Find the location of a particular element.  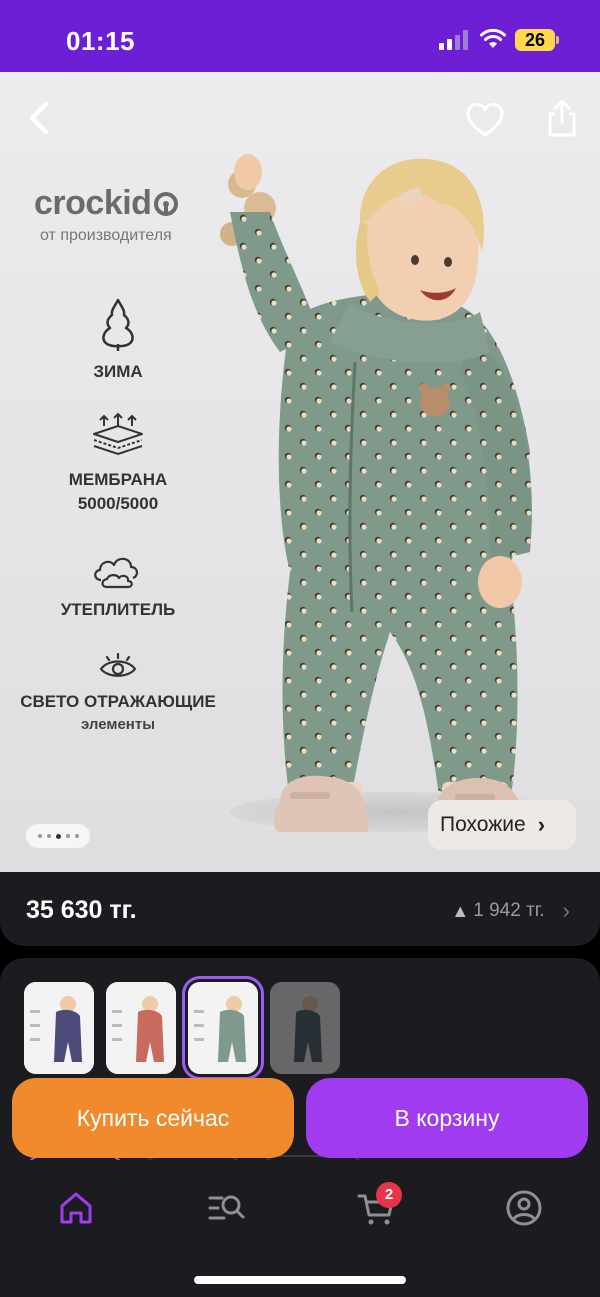

color-variant-navy is located at coordinates (59, 1028).